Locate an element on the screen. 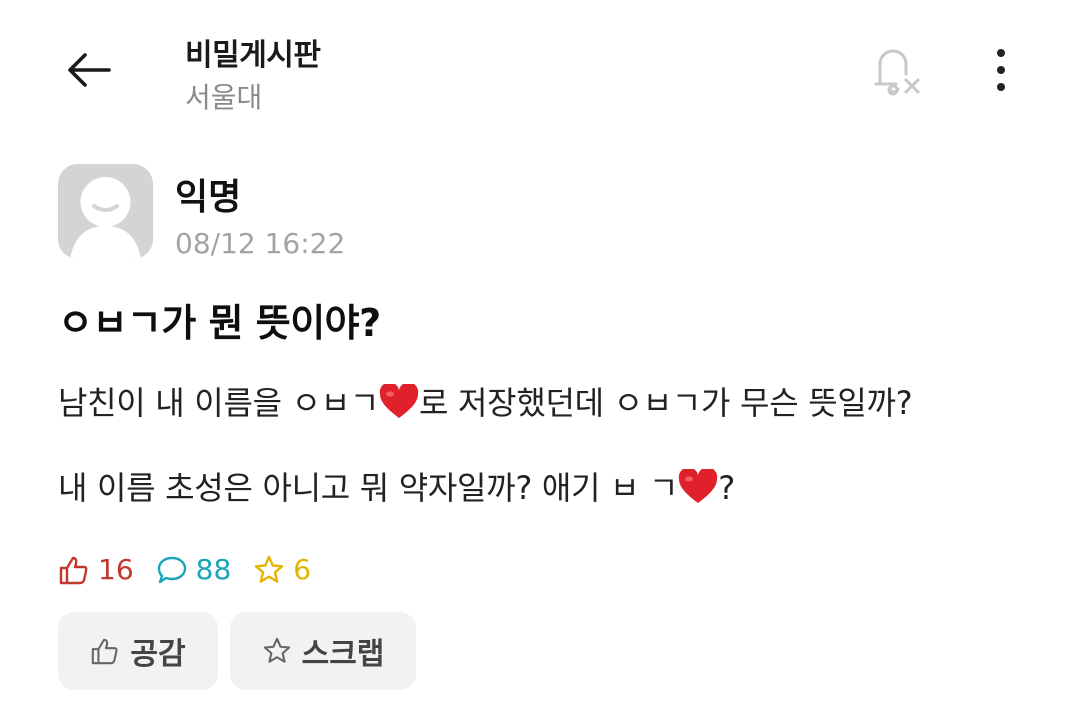  post-title: ㅇㅂㄱ가 뭔 뜻이야? is located at coordinates (219, 323).